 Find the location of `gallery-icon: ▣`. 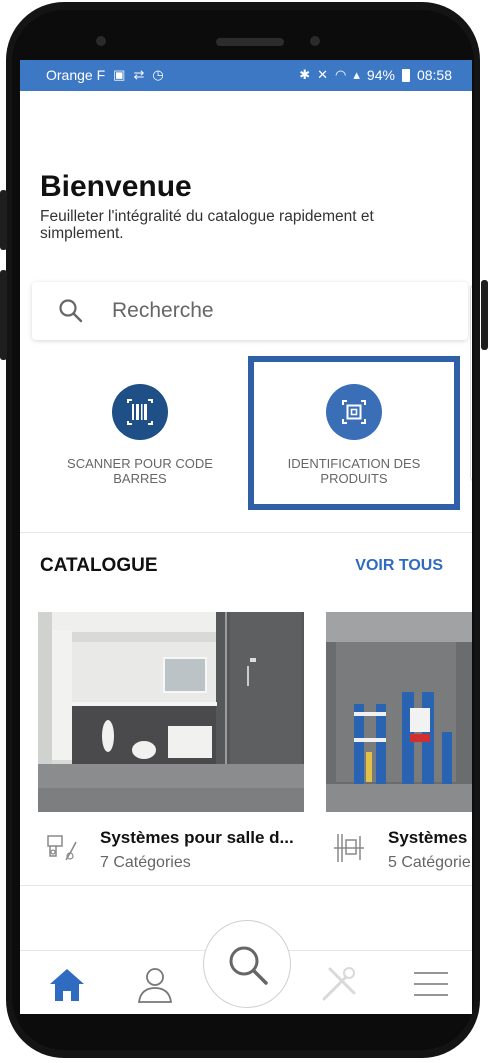

gallery-icon: ▣ is located at coordinates (119, 74).